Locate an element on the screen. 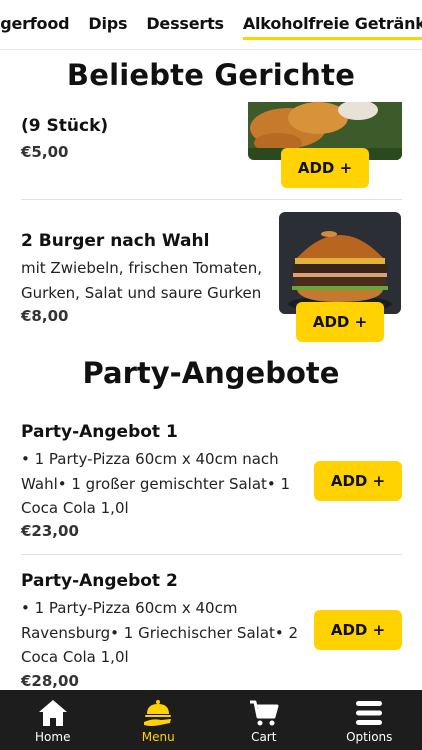 The image size is (422, 750). popular-item-name: 2 Burger nach Wahl is located at coordinates (115, 241).